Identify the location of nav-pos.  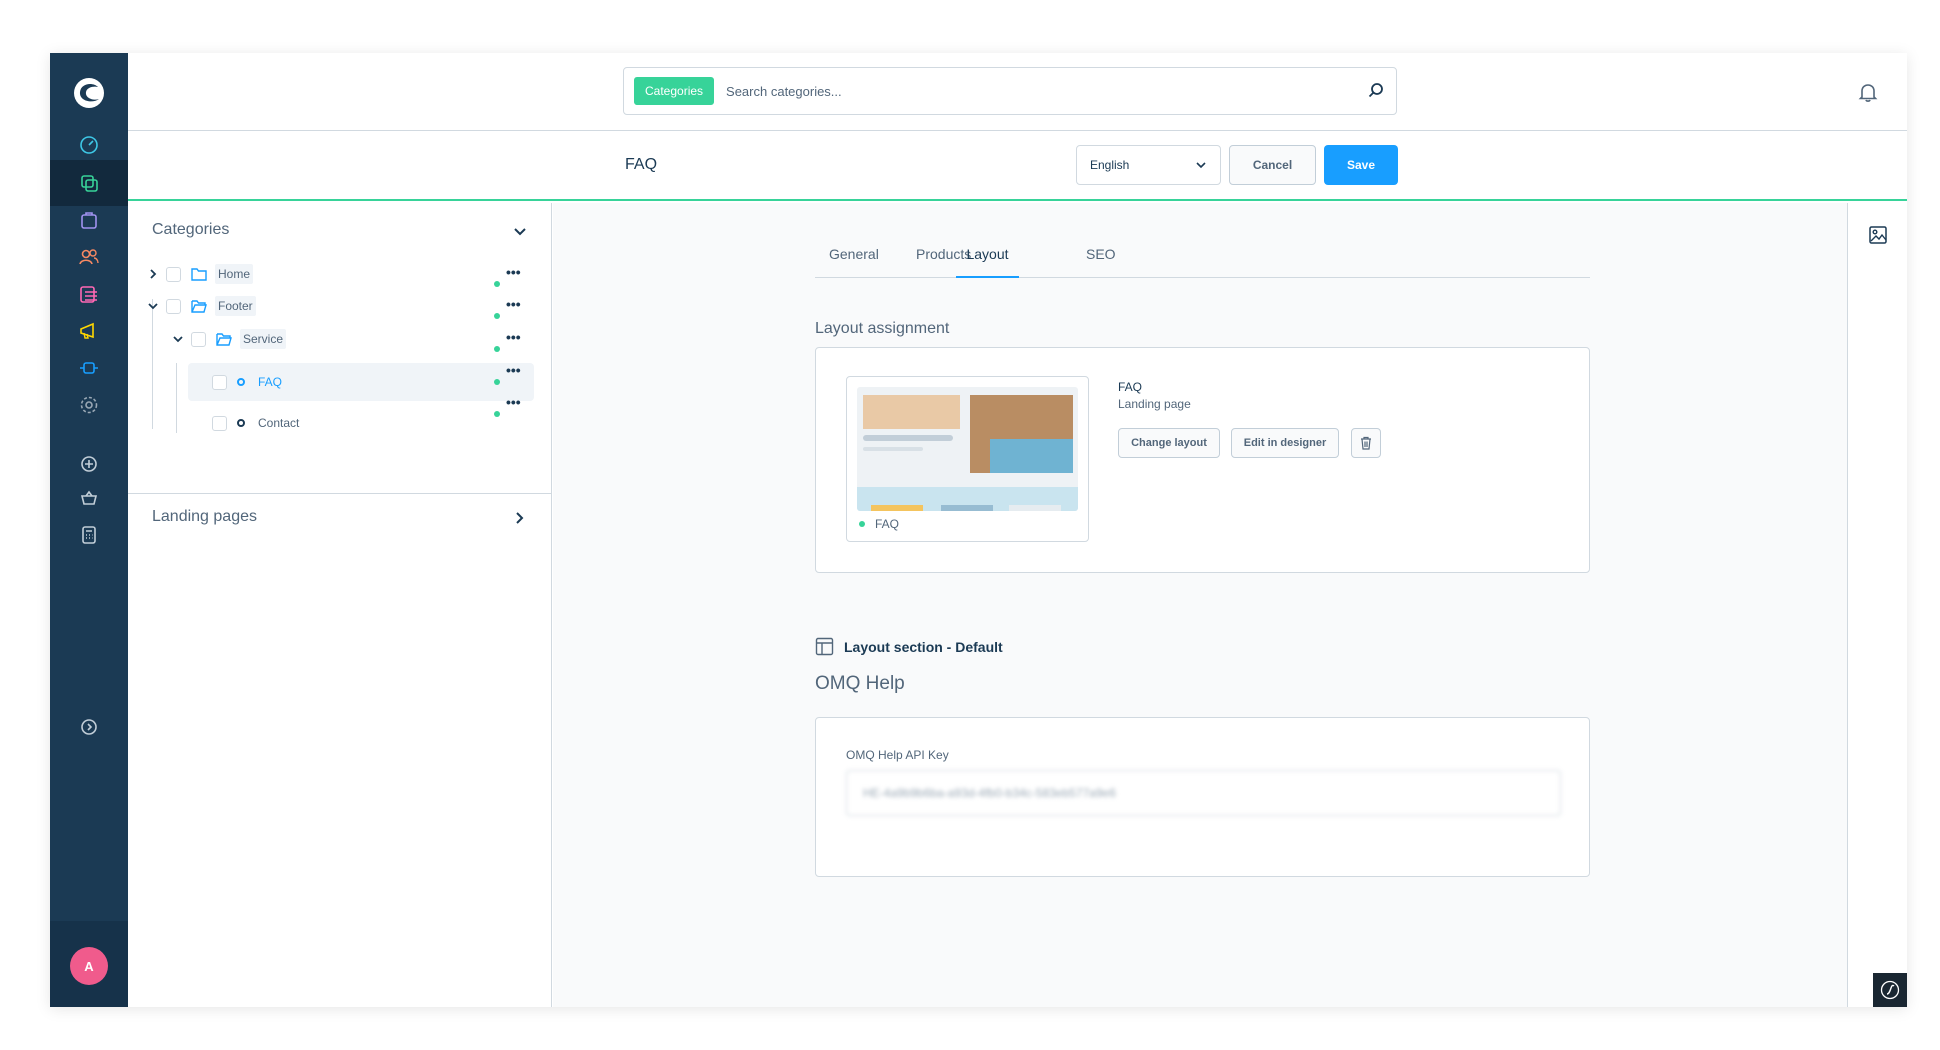
(89, 535).